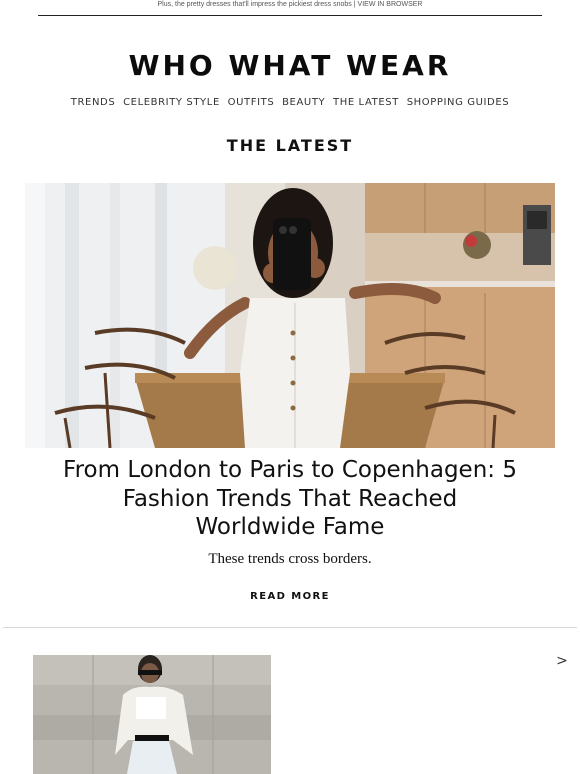 The height and width of the screenshot is (774, 580). I want to click on view-in-browser-link: VIEW IN BROWSER, so click(390, 4).